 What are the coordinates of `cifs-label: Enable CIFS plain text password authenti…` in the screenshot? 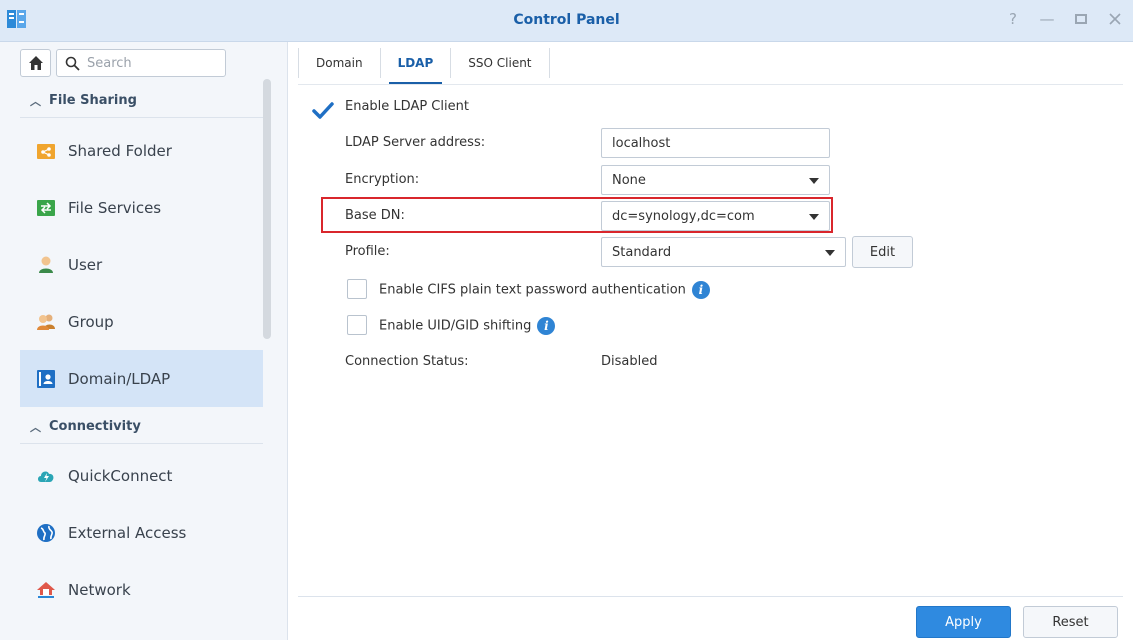 It's located at (532, 290).